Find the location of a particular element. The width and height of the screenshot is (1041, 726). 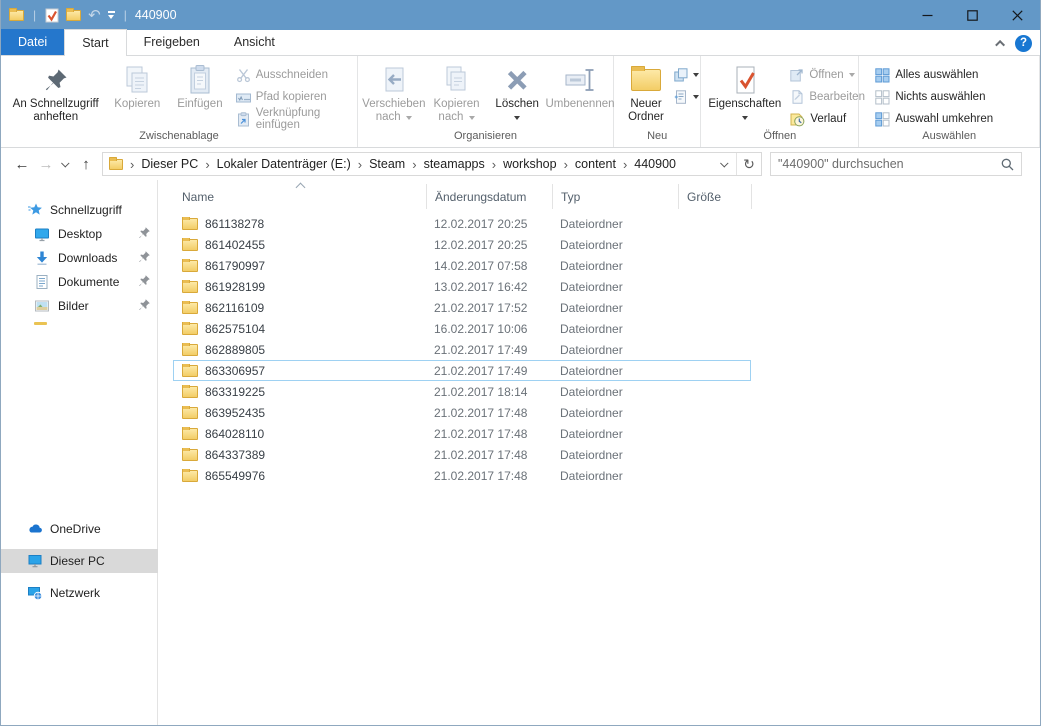

select-all-button: Alles auswählen is located at coordinates (951, 75).